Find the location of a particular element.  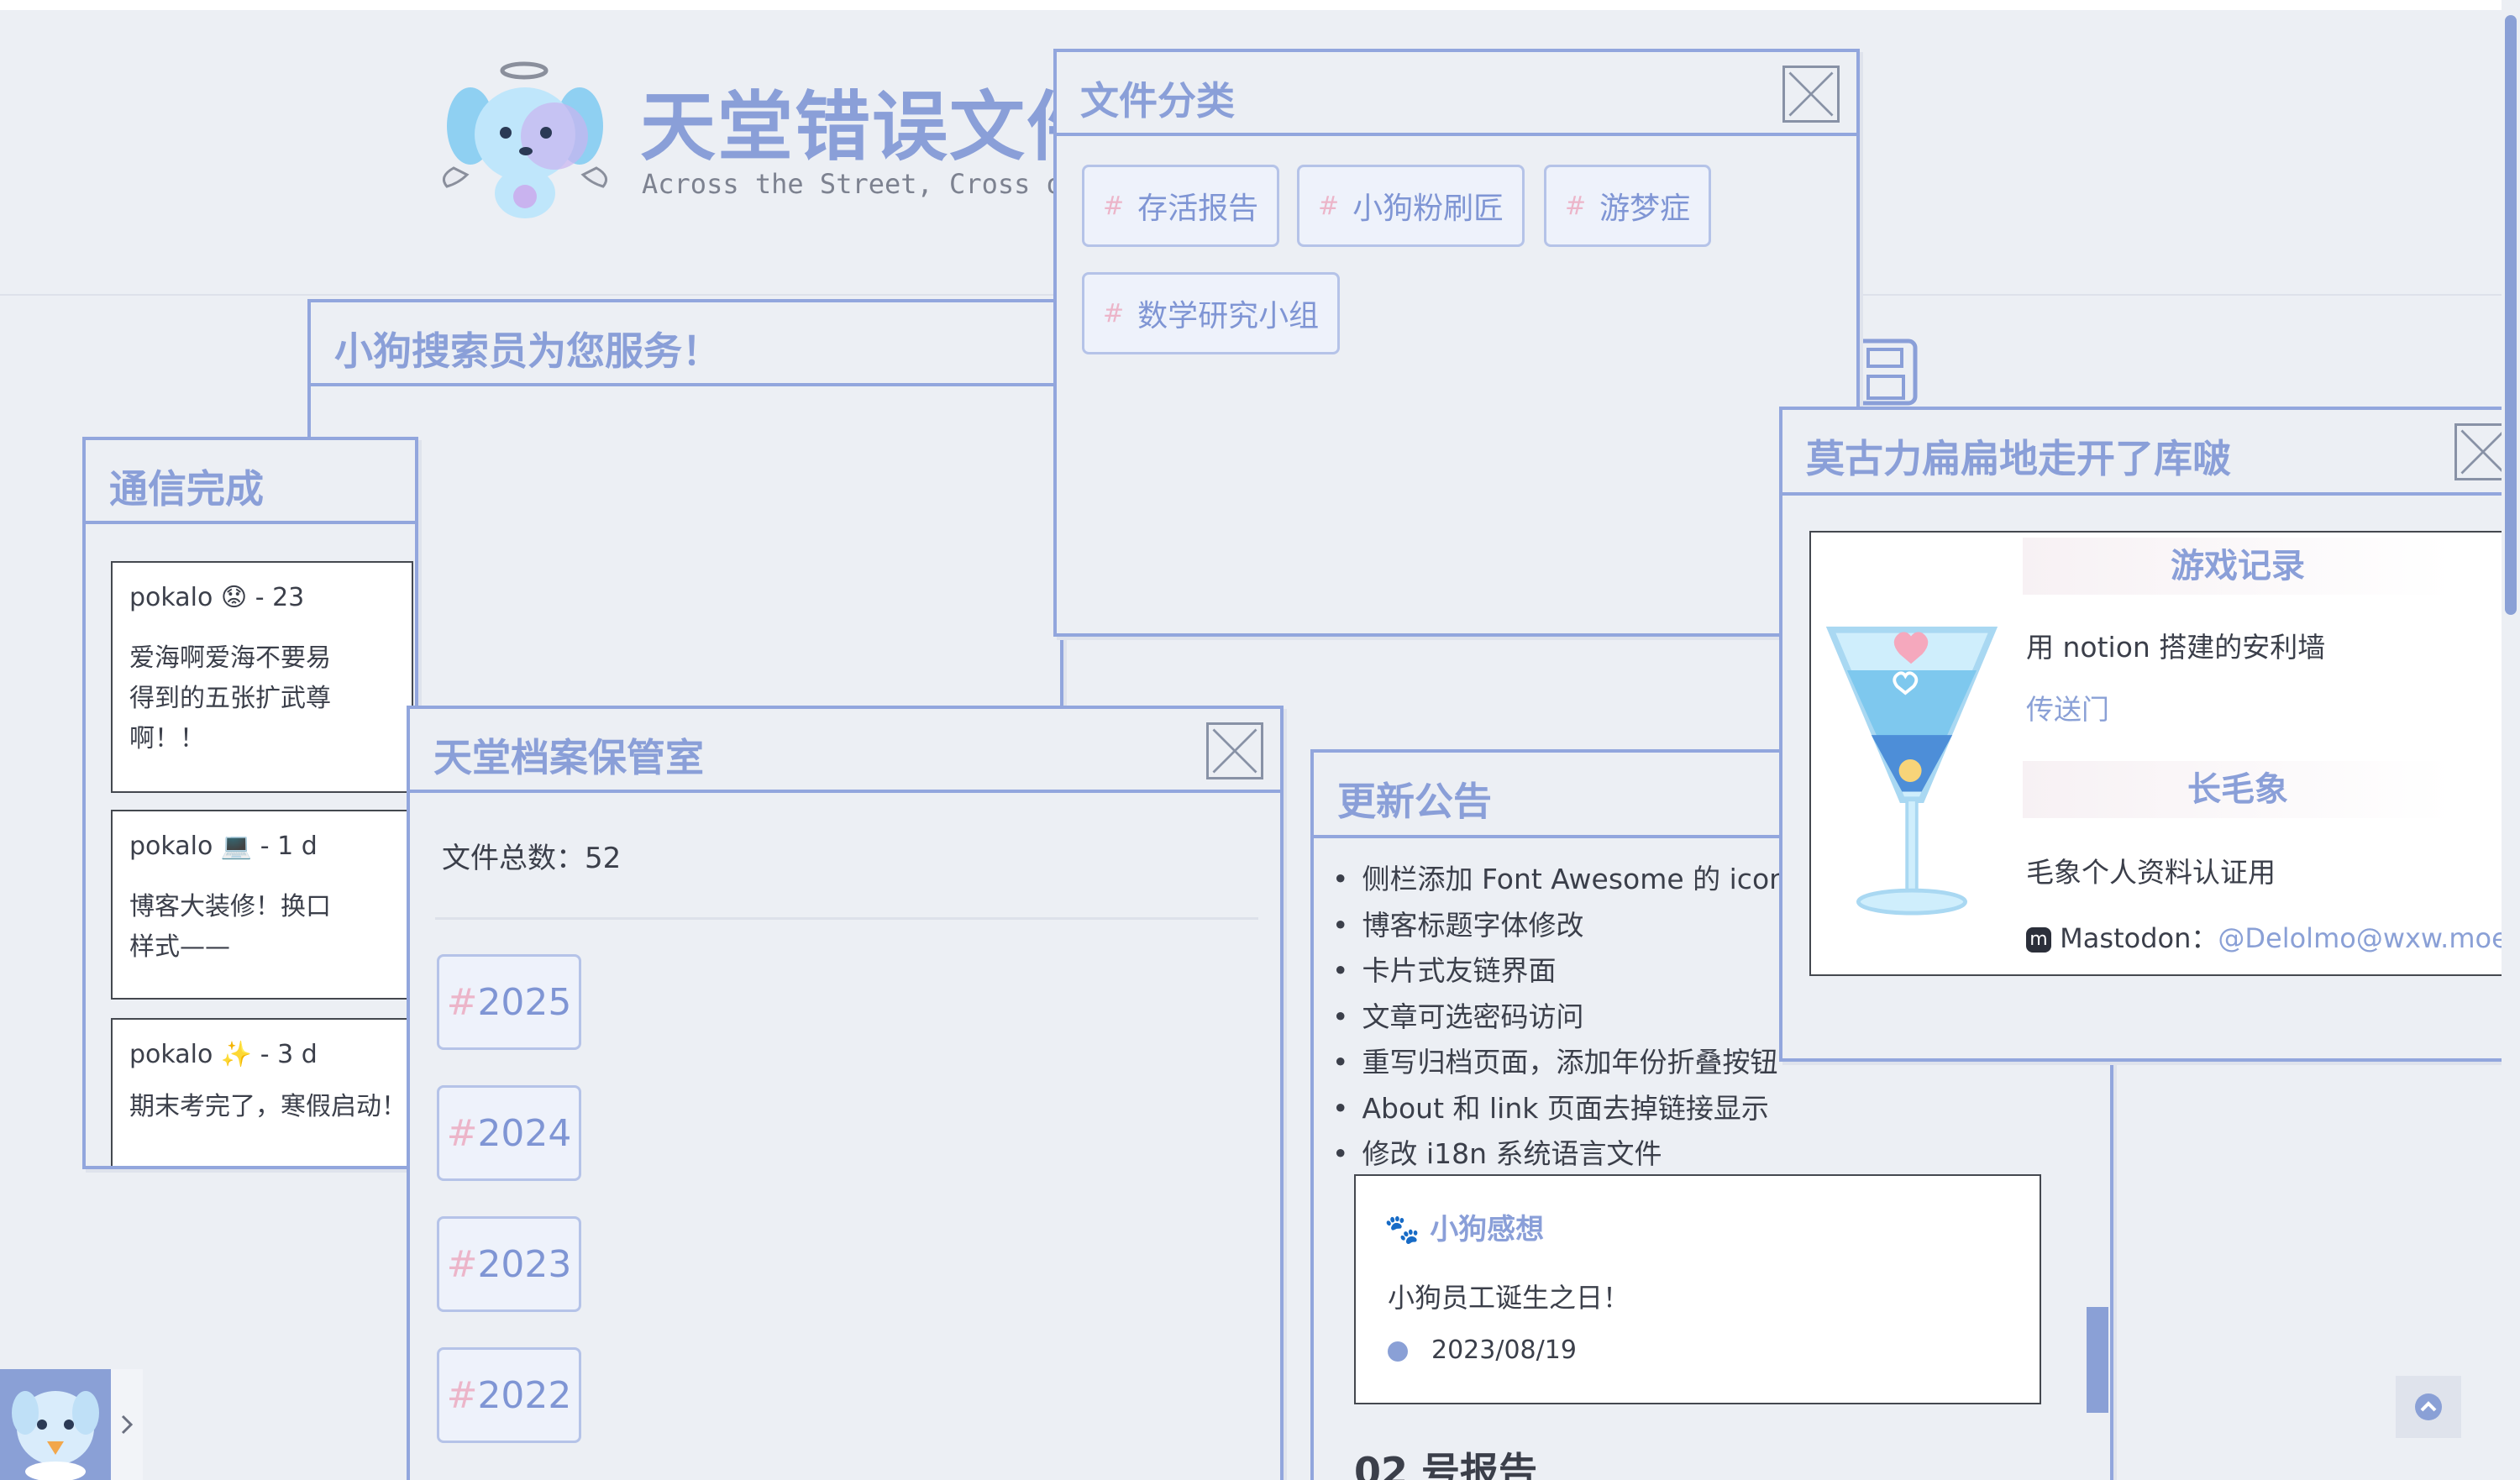

site-subtitle: Across the Street, Cross one is located at coordinates (868, 184).